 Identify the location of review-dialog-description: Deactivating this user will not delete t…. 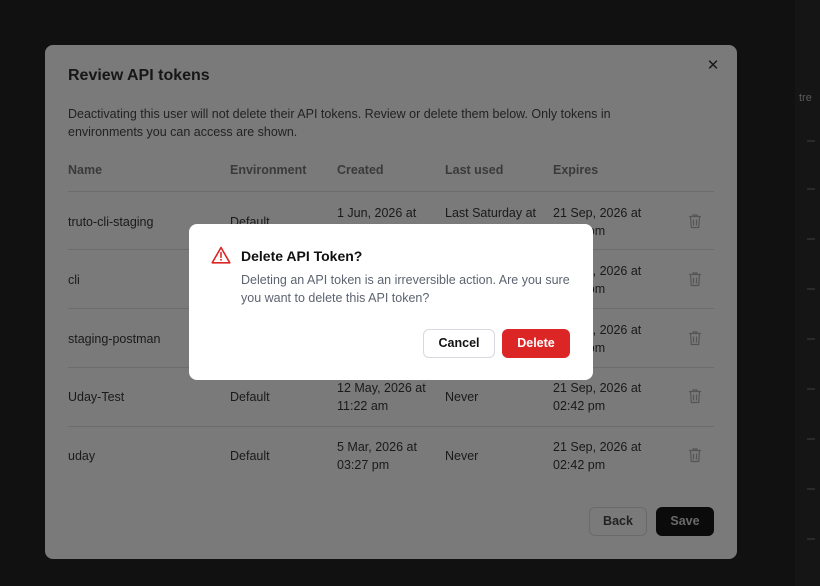
(339, 123).